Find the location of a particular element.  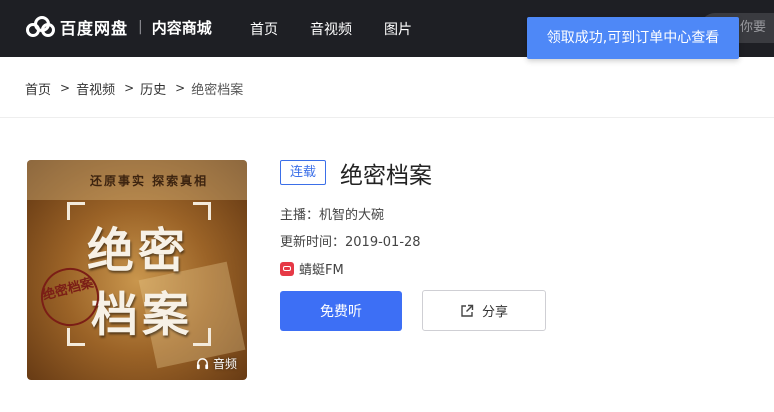

breadcrumb-audio-video: 音视频 is located at coordinates (95, 88).